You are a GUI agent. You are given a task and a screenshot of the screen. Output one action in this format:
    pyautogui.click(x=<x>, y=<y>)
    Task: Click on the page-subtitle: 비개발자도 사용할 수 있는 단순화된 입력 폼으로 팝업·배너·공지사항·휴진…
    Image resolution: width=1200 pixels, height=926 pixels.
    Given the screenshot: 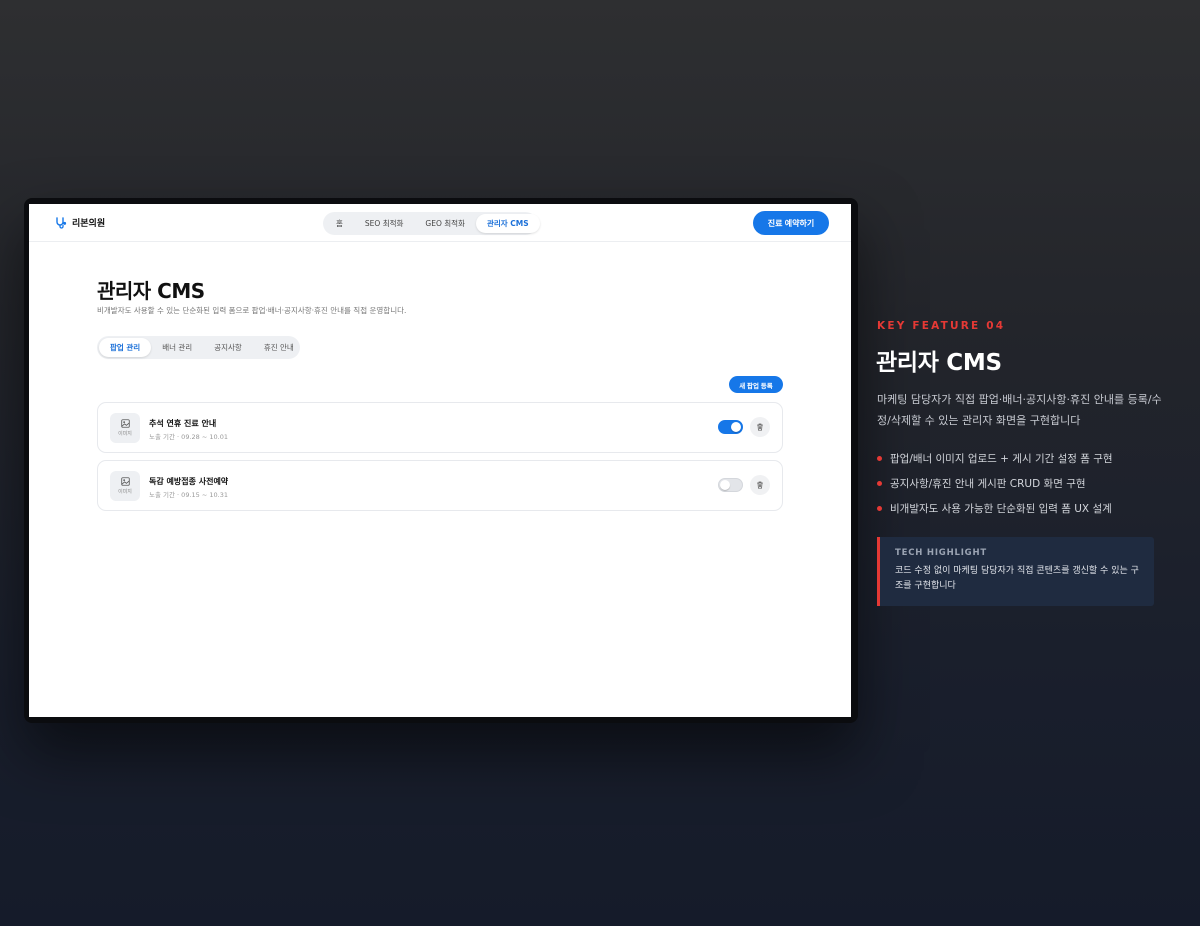 What is the action you would take?
    pyautogui.click(x=252, y=310)
    